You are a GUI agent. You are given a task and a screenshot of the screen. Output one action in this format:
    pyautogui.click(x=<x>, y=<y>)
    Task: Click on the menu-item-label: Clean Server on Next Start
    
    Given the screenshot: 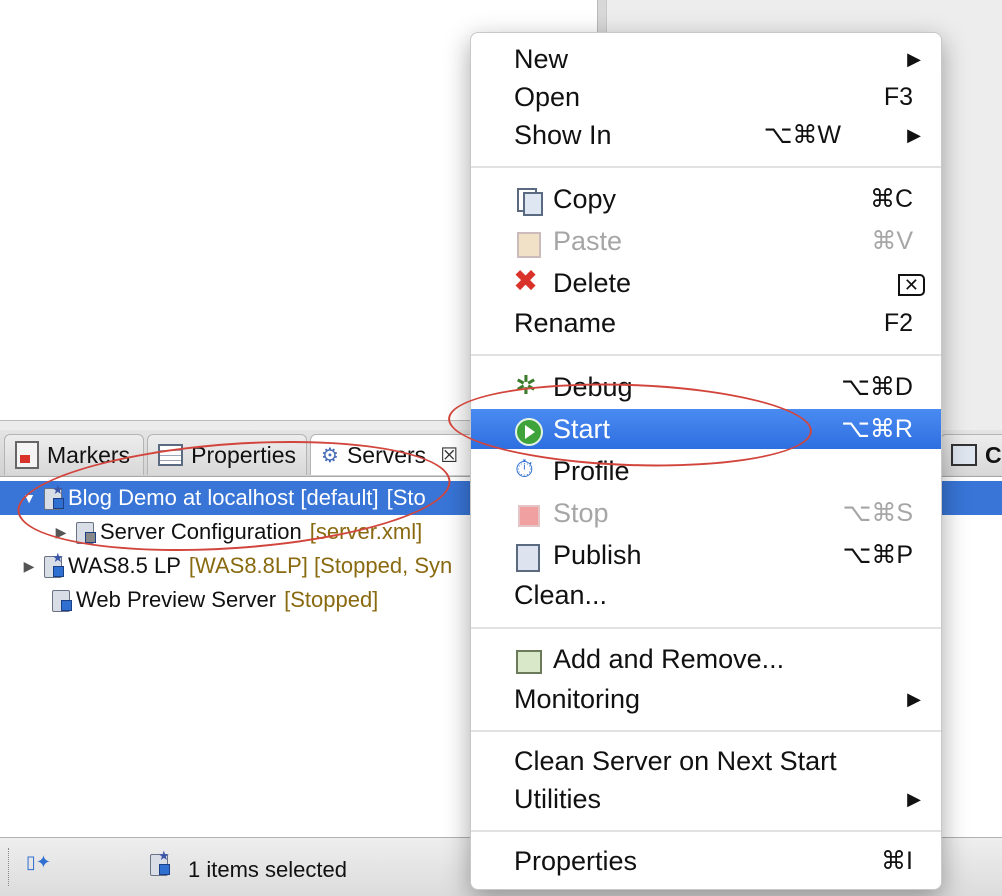 What is the action you would take?
    pyautogui.click(x=675, y=760)
    